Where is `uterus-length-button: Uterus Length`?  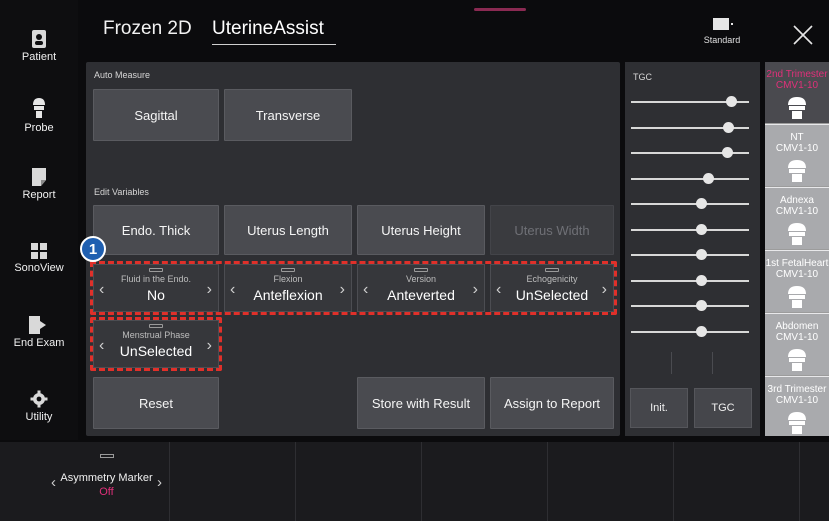
uterus-length-button: Uterus Length is located at coordinates (288, 230).